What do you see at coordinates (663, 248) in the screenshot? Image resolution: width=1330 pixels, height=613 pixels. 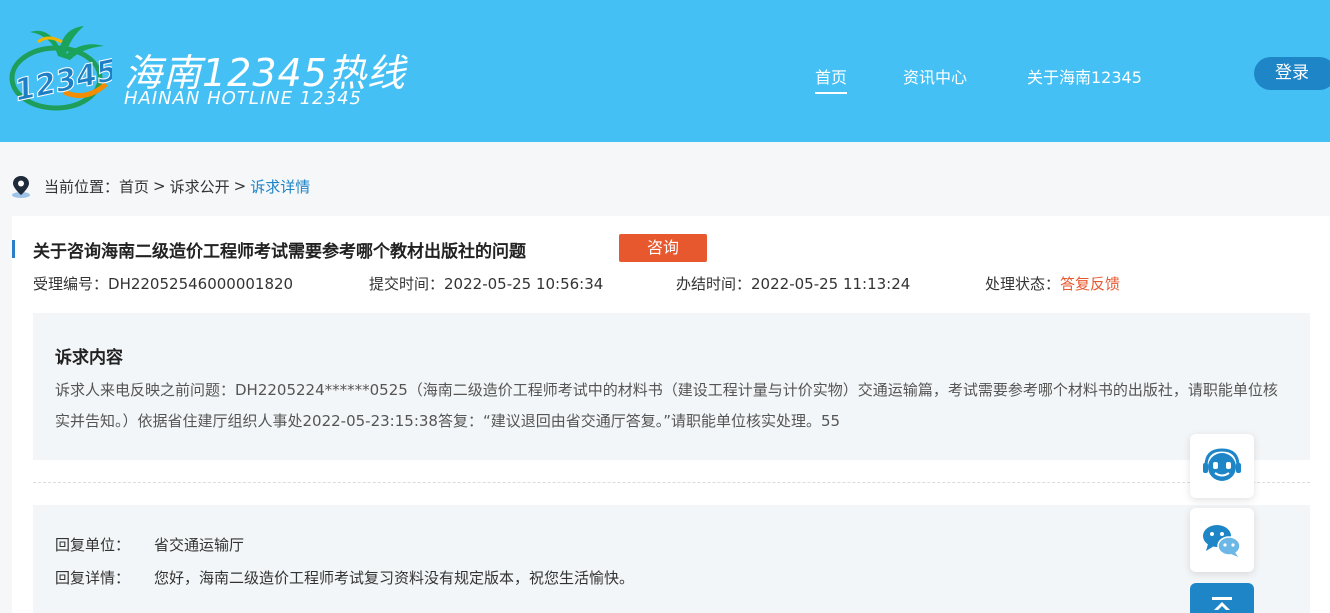 I see `case-type-badge: 咨询` at bounding box center [663, 248].